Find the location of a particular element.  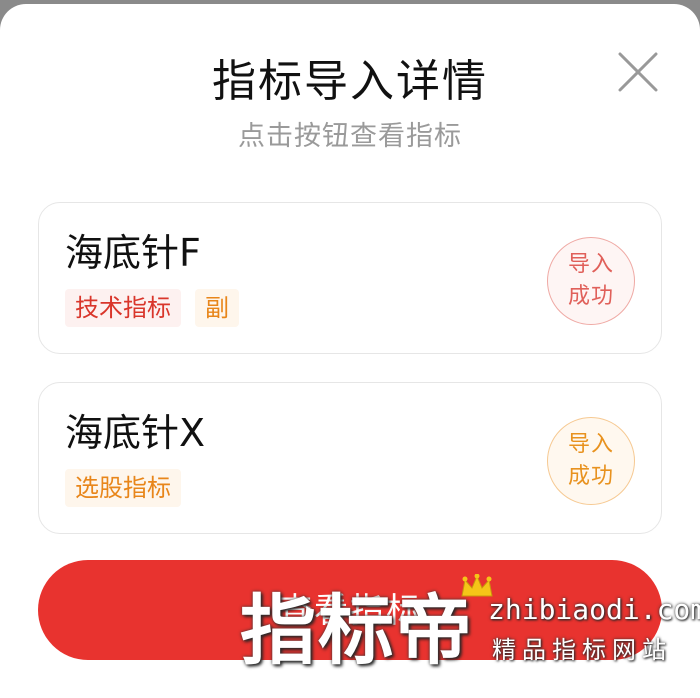

indicator-tags: 技术指标 副 is located at coordinates (152, 308).